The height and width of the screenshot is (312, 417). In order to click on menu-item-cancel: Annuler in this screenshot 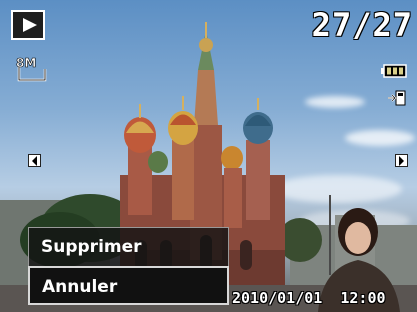, I will do `click(128, 285)`.